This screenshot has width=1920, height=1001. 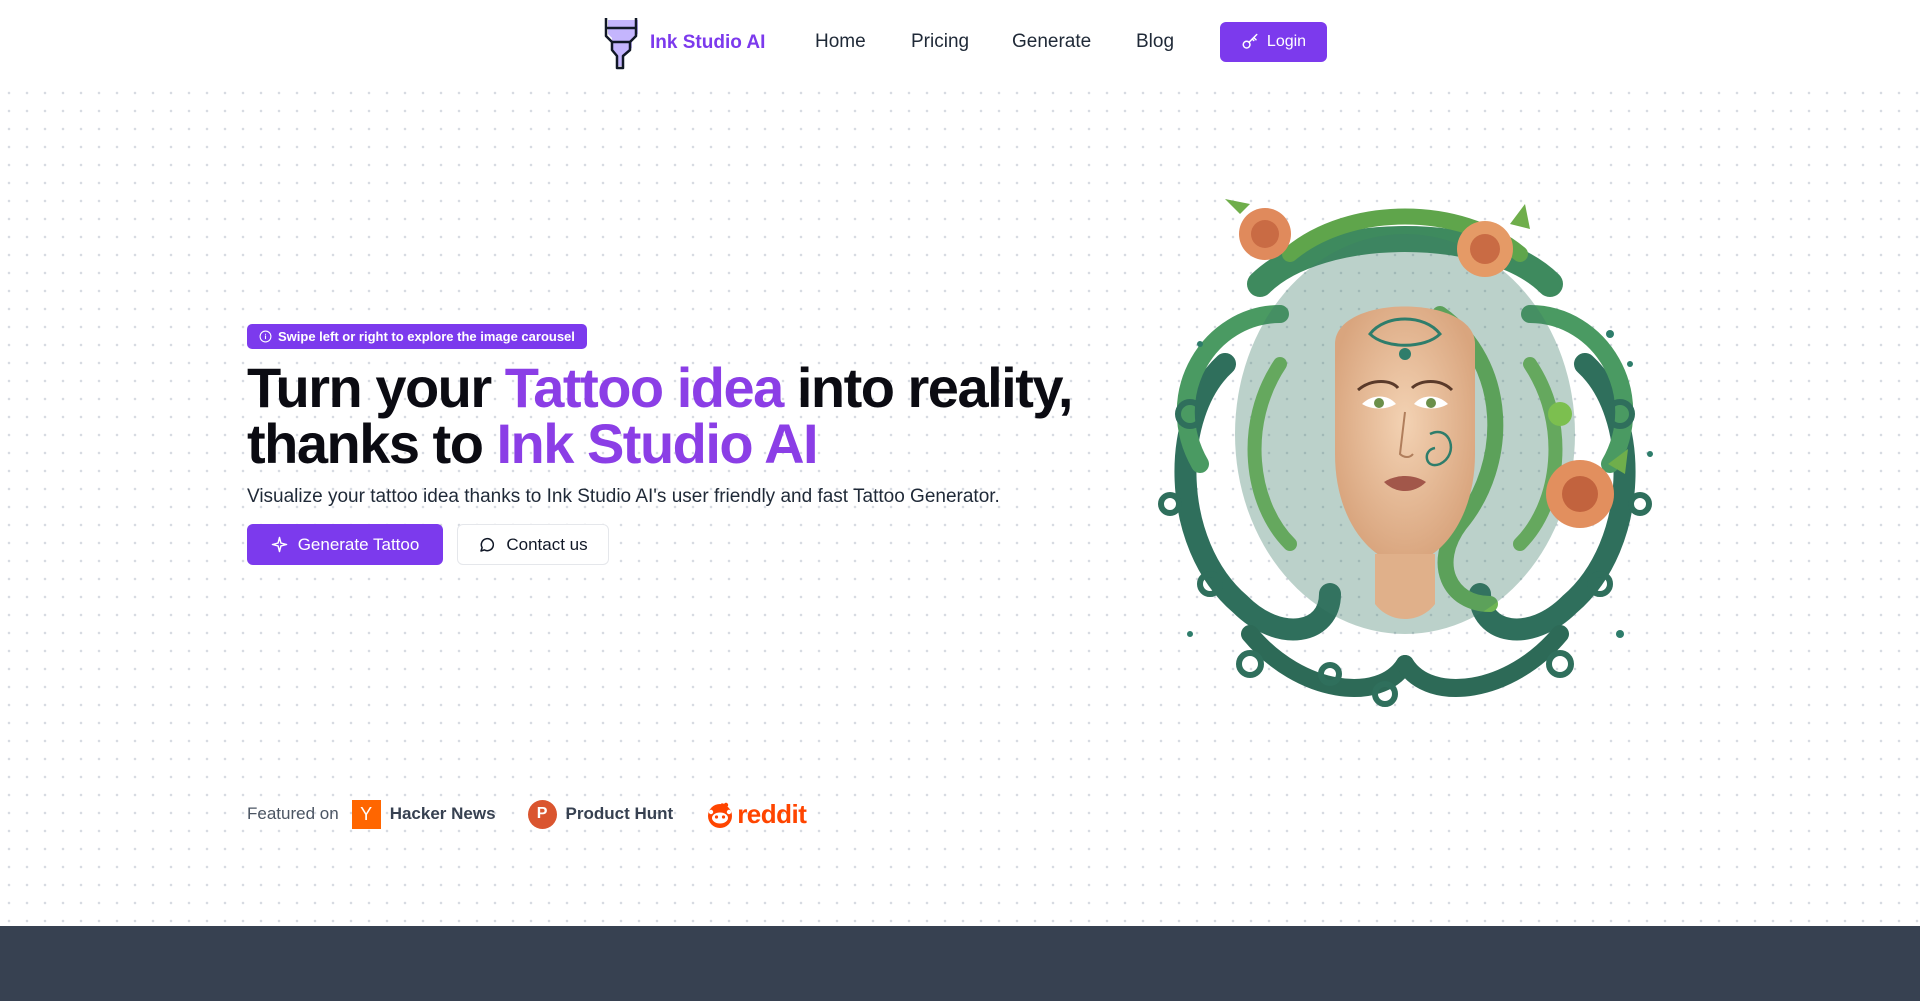 What do you see at coordinates (657, 443) in the screenshot?
I see `headline-accent-brand: Ink Studio AI` at bounding box center [657, 443].